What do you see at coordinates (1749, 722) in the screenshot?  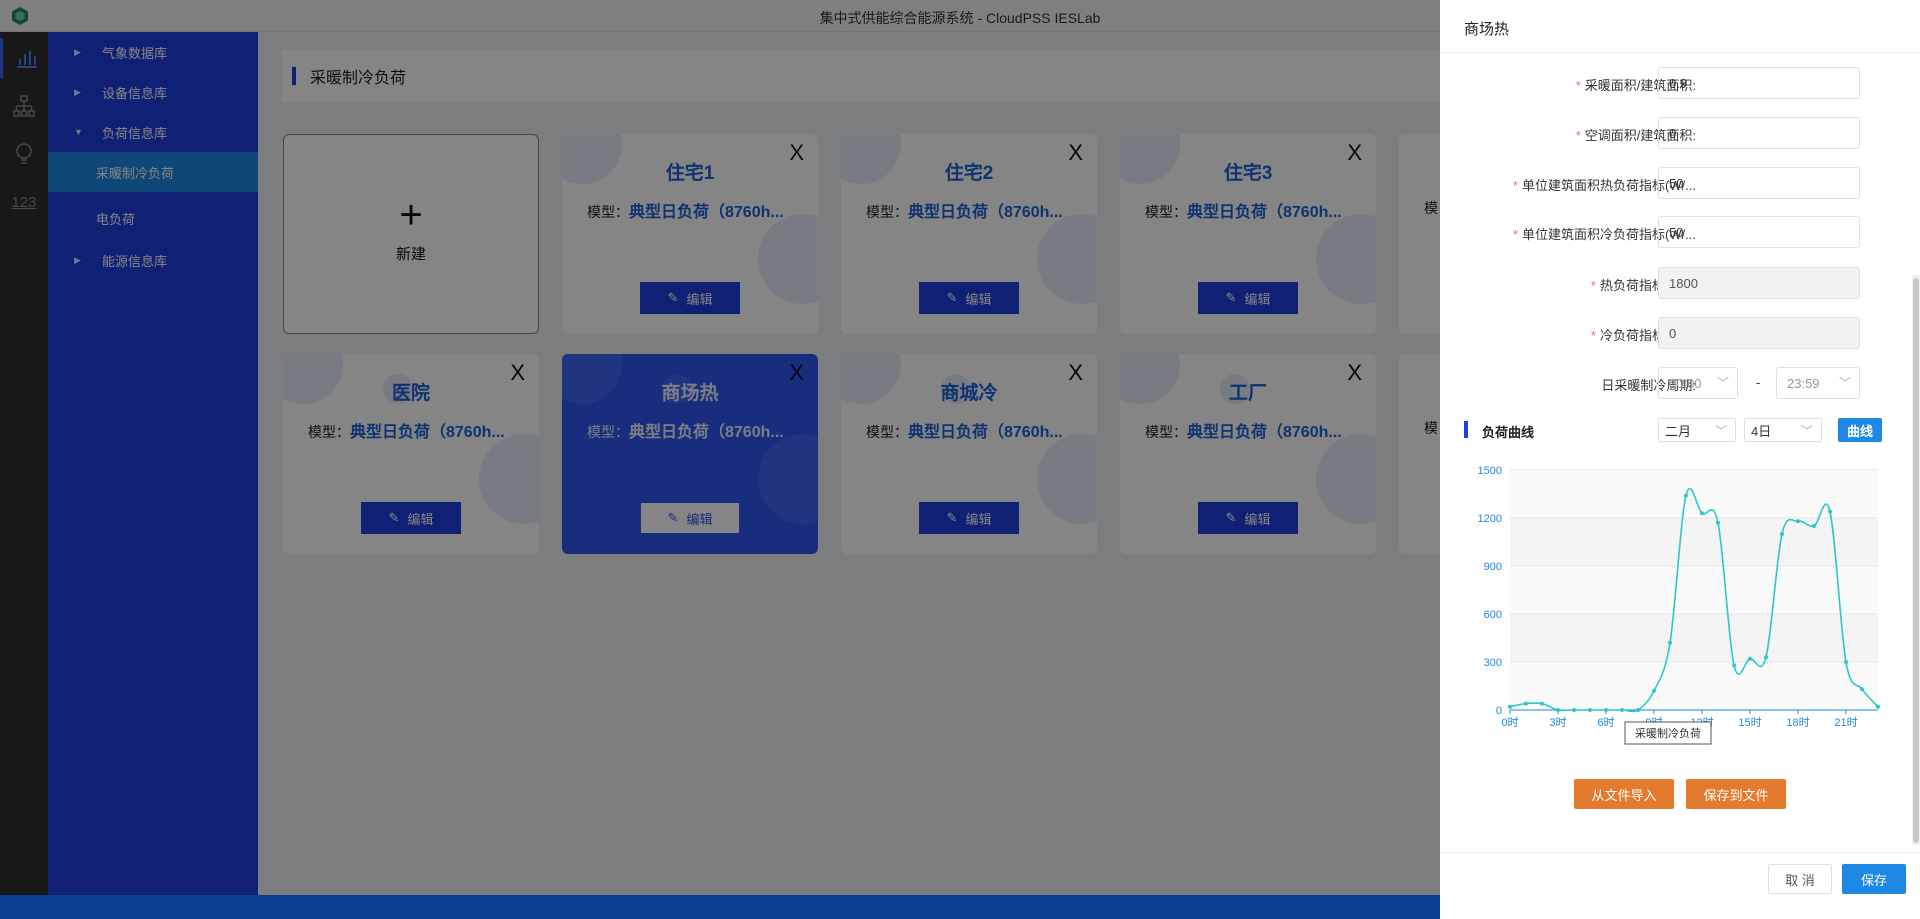 I see `x-tick-label: 15时` at bounding box center [1749, 722].